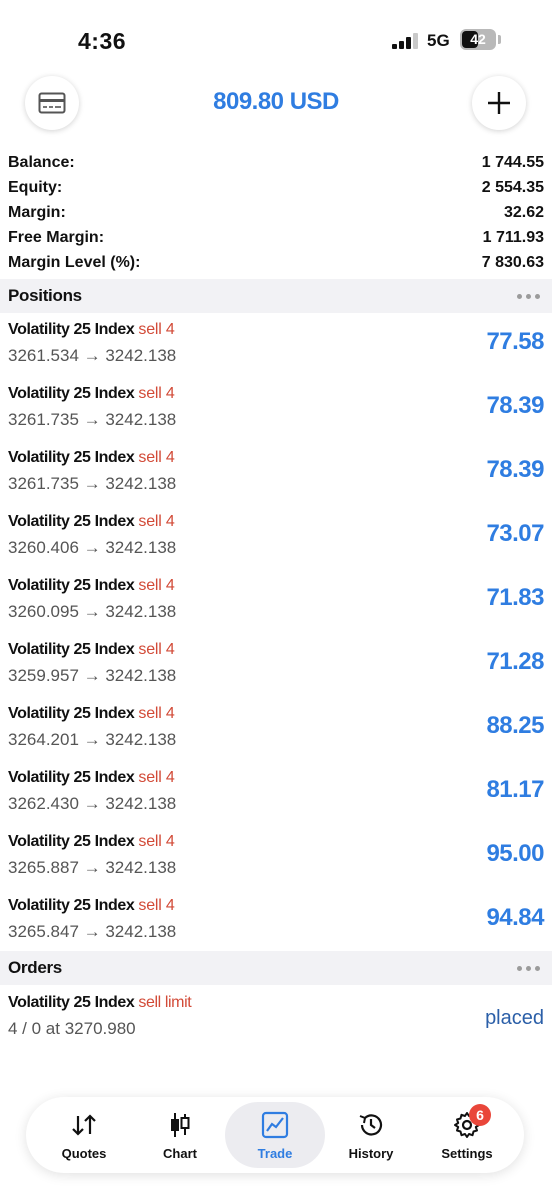 This screenshot has width=552, height=1200. What do you see at coordinates (515, 789) in the screenshot?
I see `position-profit: 81.17` at bounding box center [515, 789].